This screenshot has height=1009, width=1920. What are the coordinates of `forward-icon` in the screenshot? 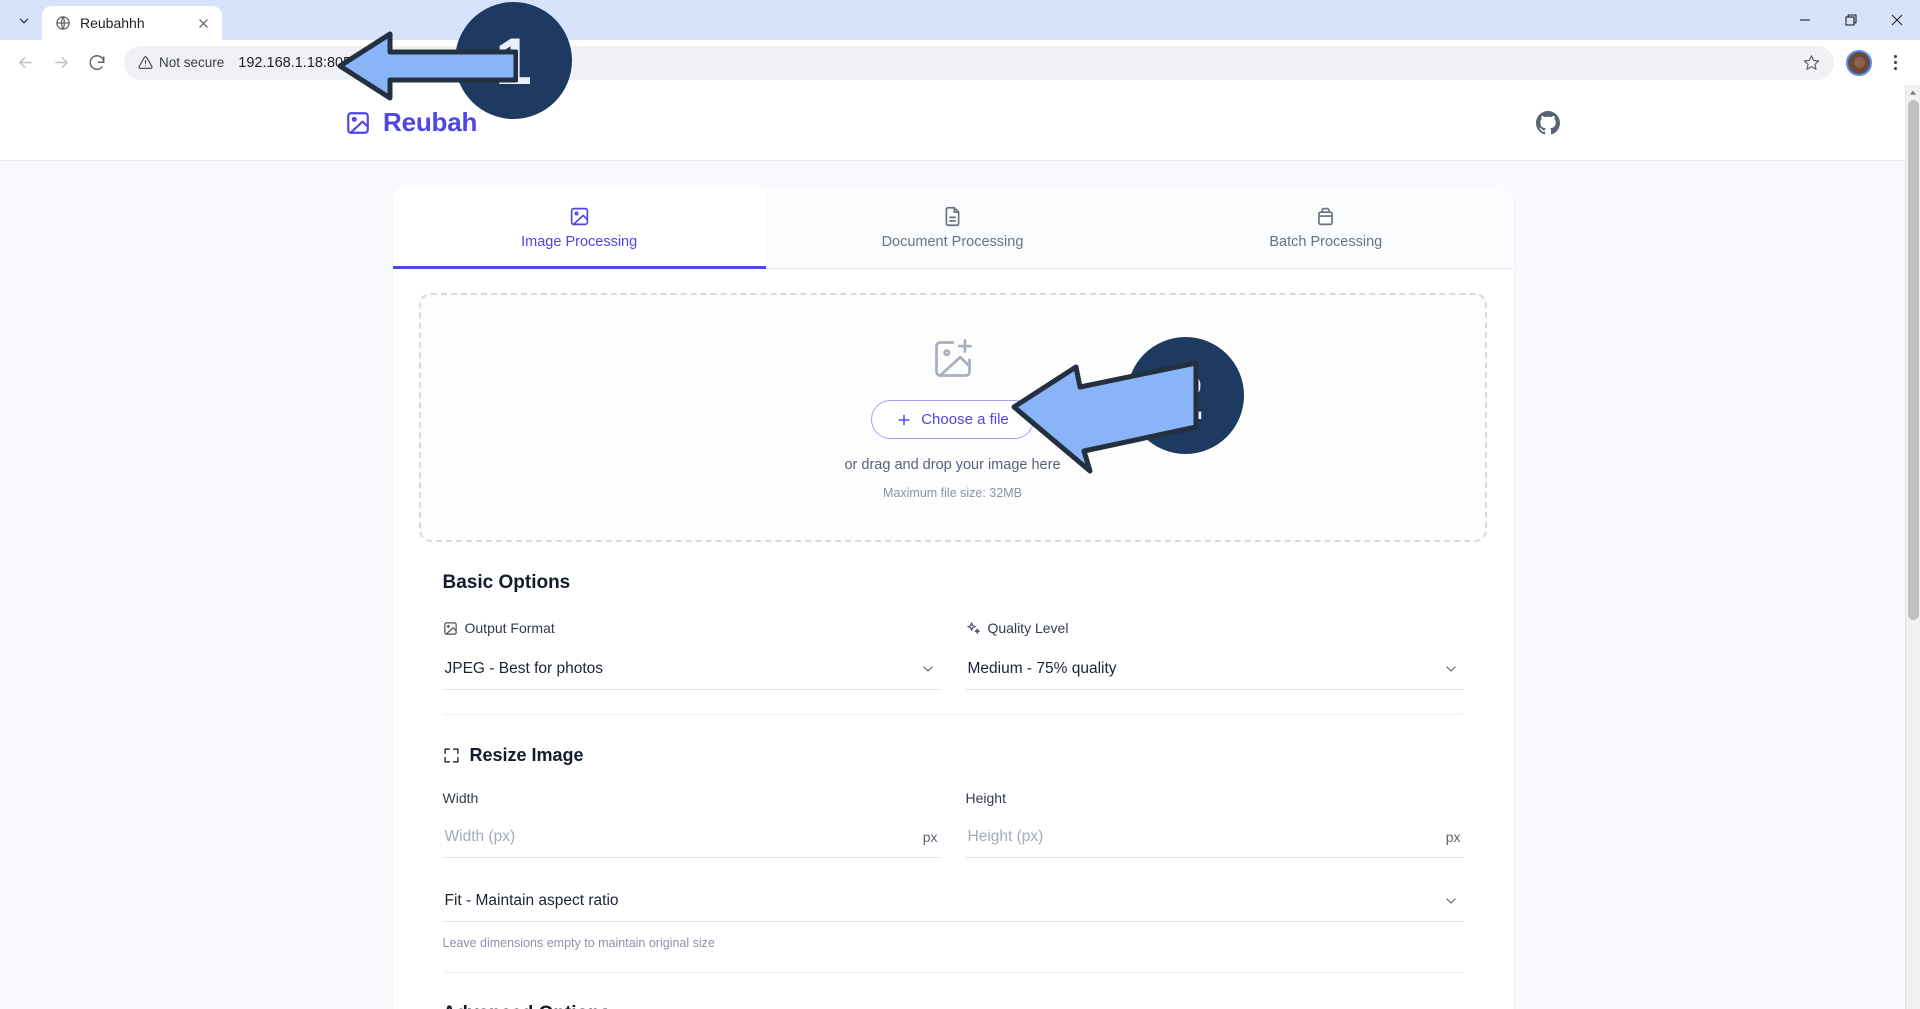 It's located at (61, 63).